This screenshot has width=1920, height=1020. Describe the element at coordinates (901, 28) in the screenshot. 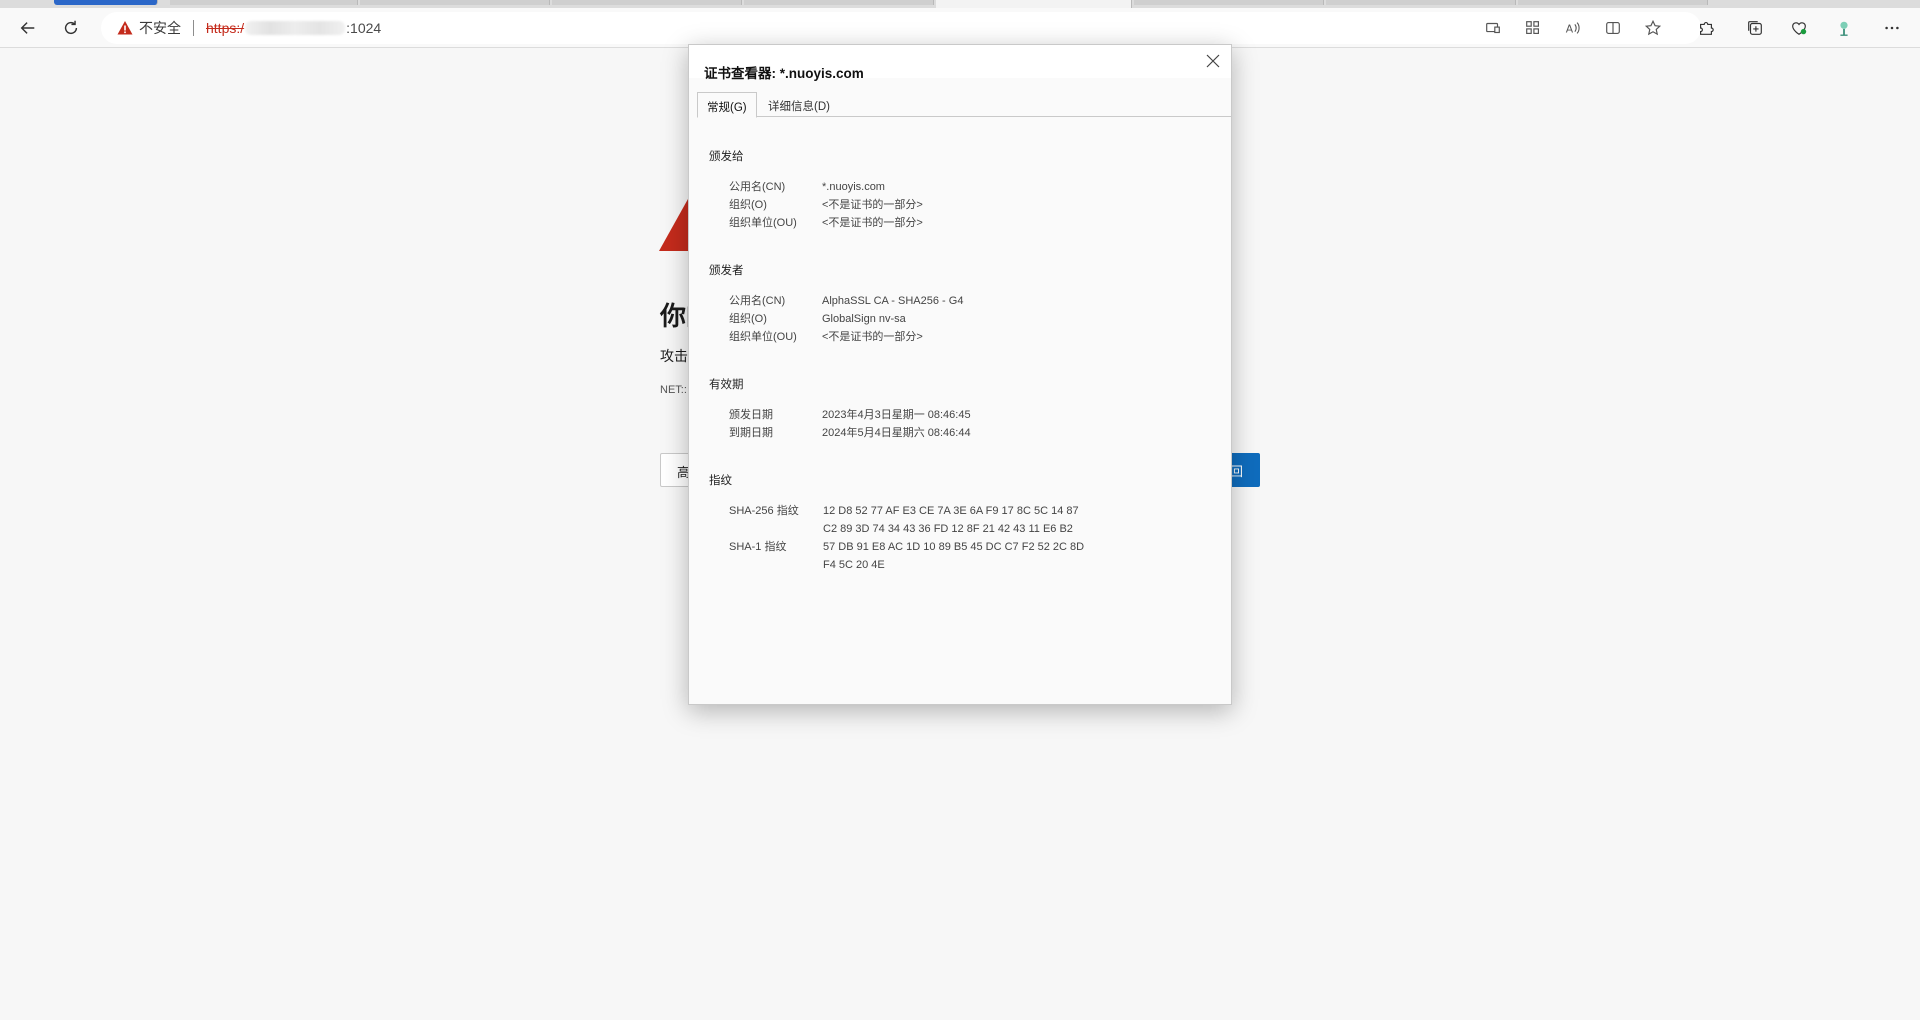

I see `address-bar: 不安全 https:/ :1024` at that location.